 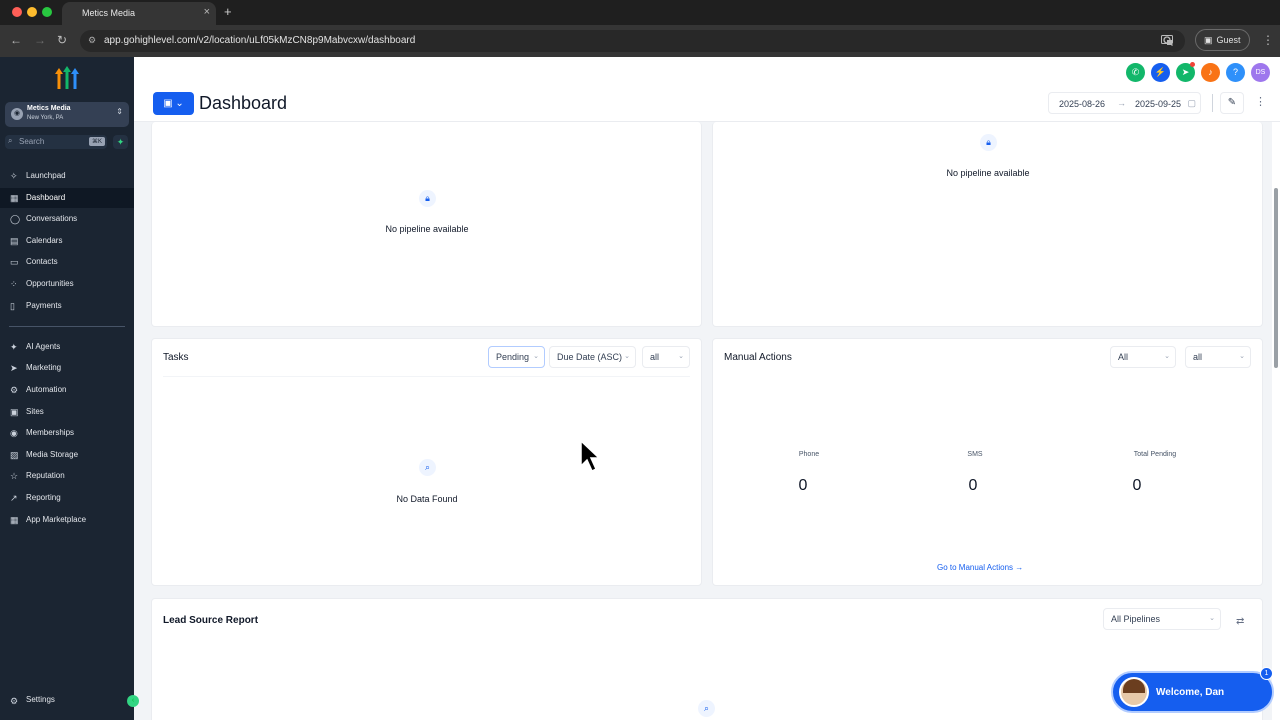 What do you see at coordinates (228, 11) in the screenshot?
I see `new-tab-icon: +` at bounding box center [228, 11].